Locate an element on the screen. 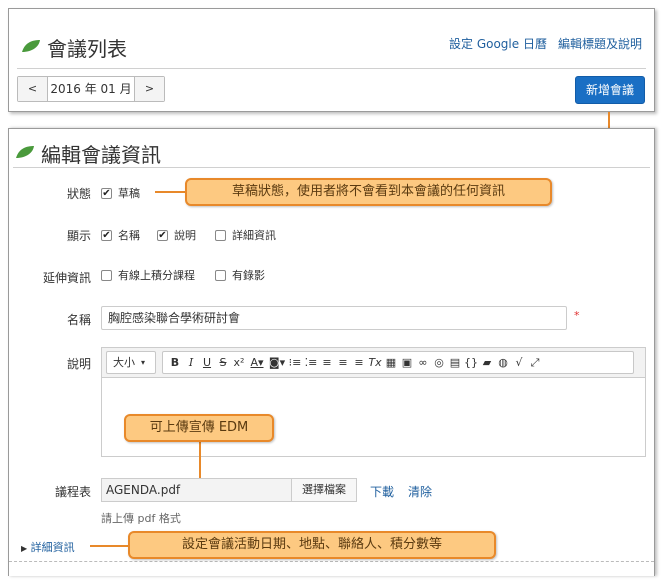 The height and width of the screenshot is (585, 663). name-label: 名稱 is located at coordinates (78, 320).